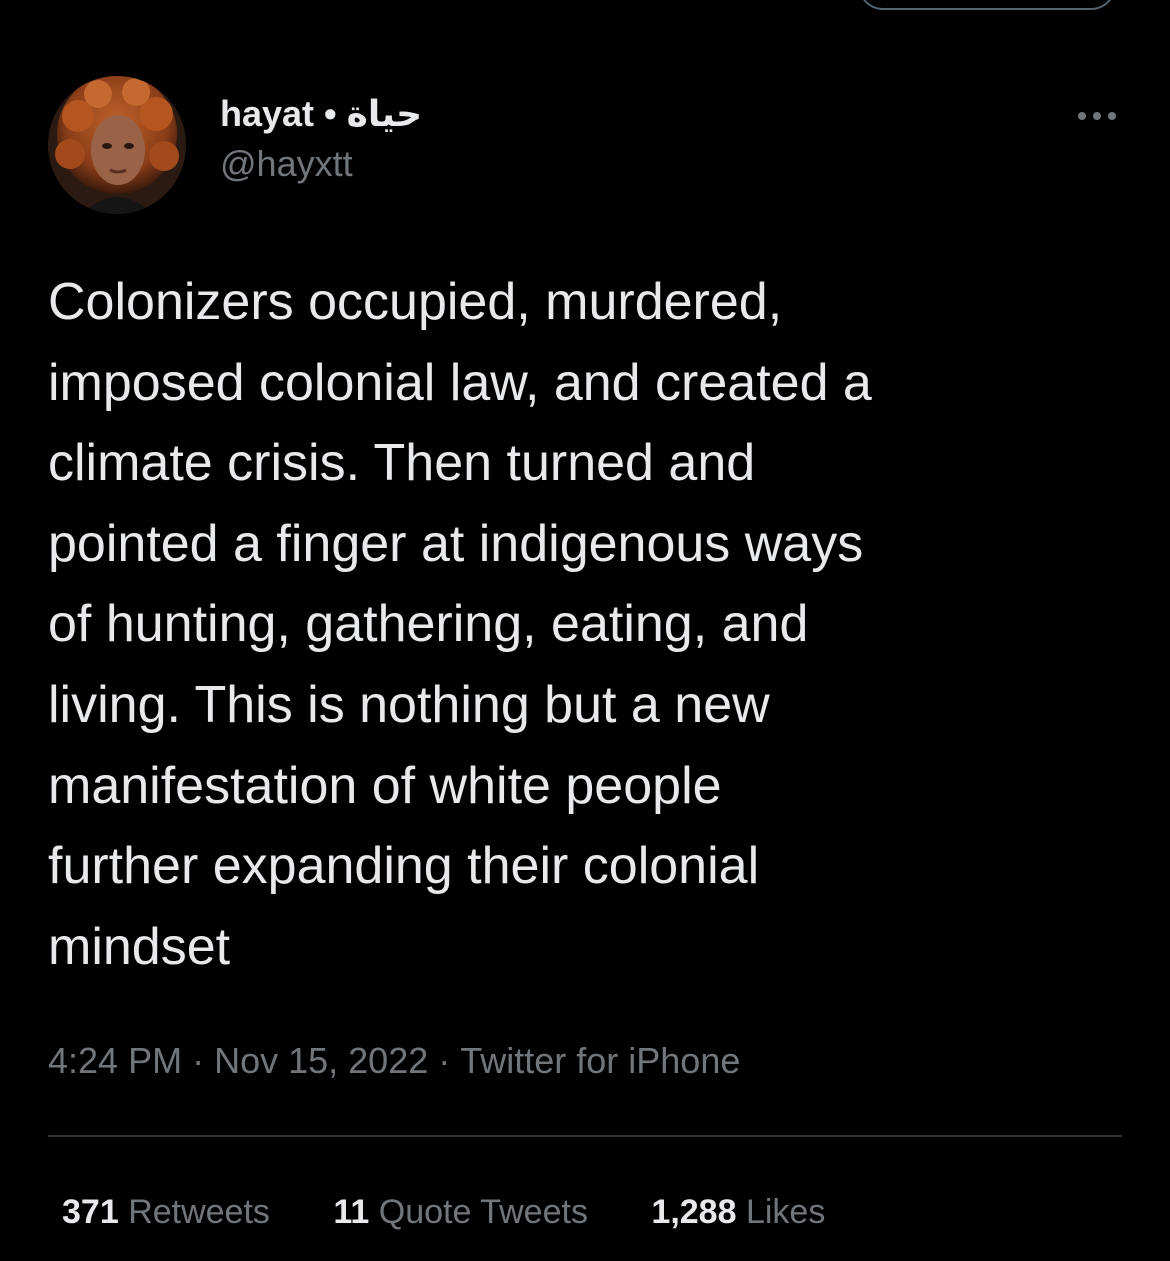  I want to click on avatar, so click(117, 145).